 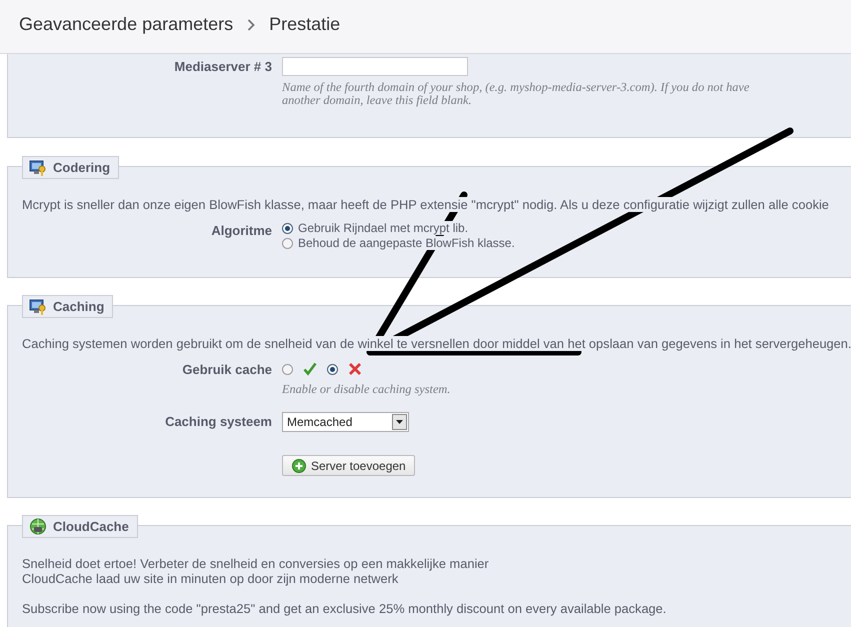 What do you see at coordinates (436, 343) in the screenshot?
I see `description-text: Caching systemen worden gebruikt om de snelheid van de winkel te versnellen door middel van het opslaan van gegevens in het servergeheugen.` at bounding box center [436, 343].